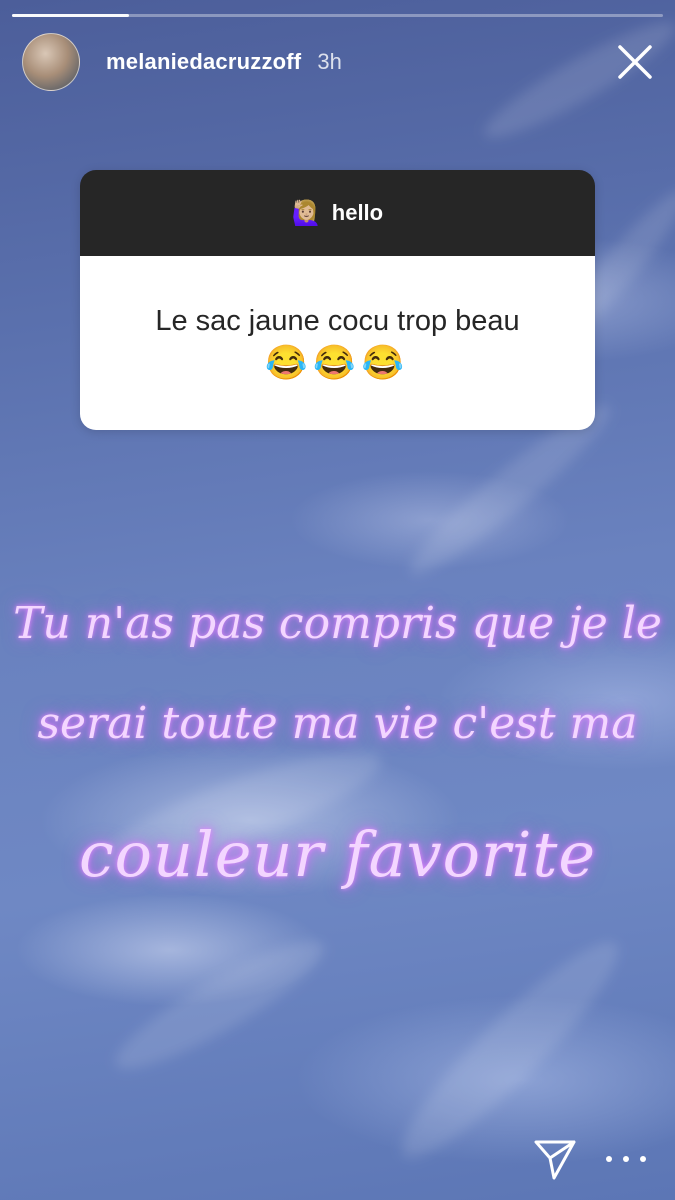  Describe the element at coordinates (337, 363) in the screenshot. I see `laughing-emojis: 😂😂😂` at that location.